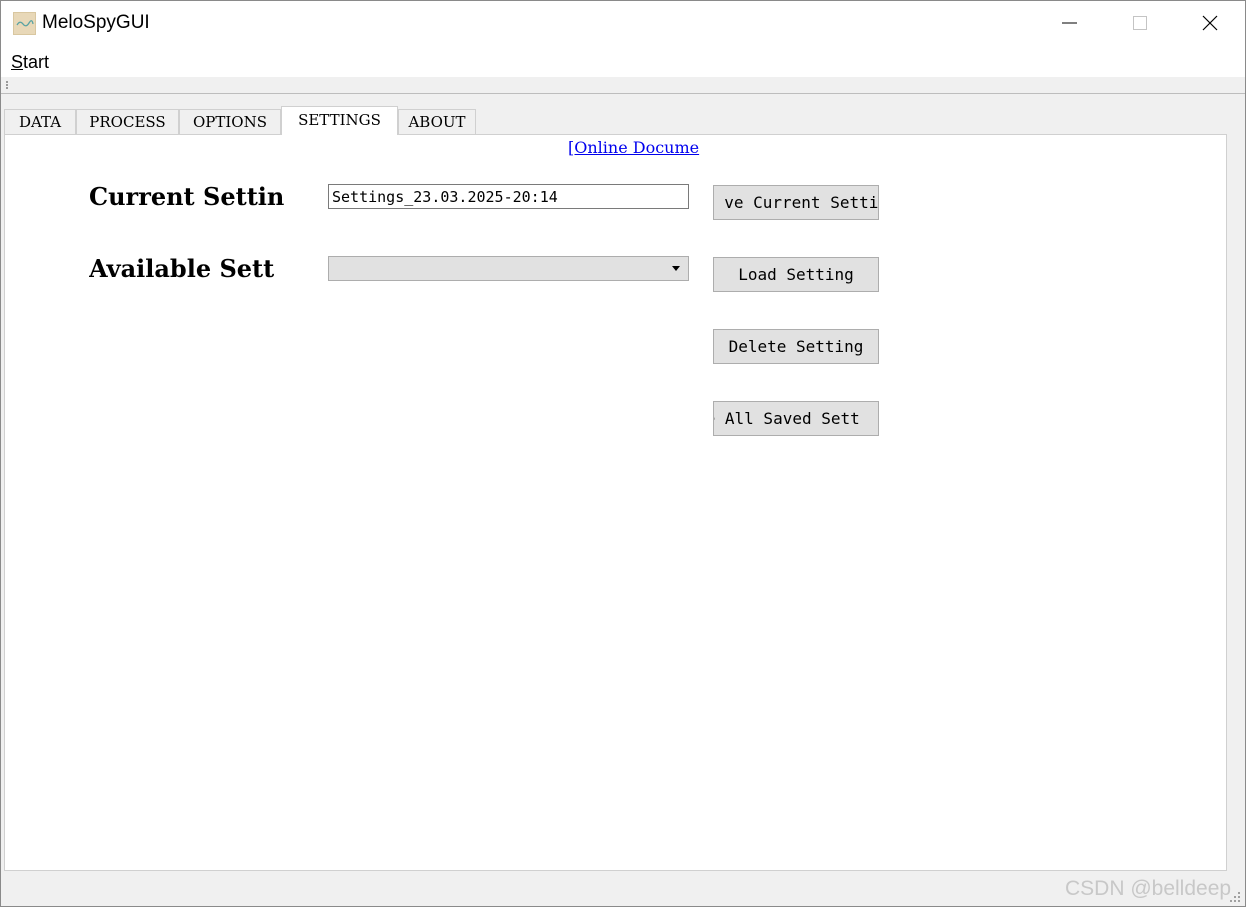  What do you see at coordinates (623, 61) in the screenshot?
I see `menu-bar: Start` at bounding box center [623, 61].